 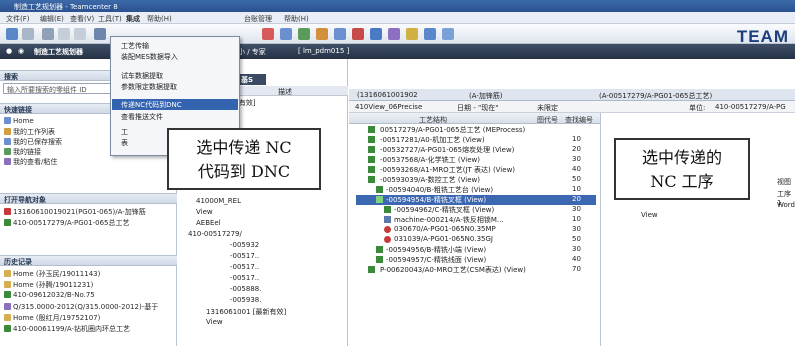 I want to click on middle-row: 41000M_REL, so click(x=218, y=201).